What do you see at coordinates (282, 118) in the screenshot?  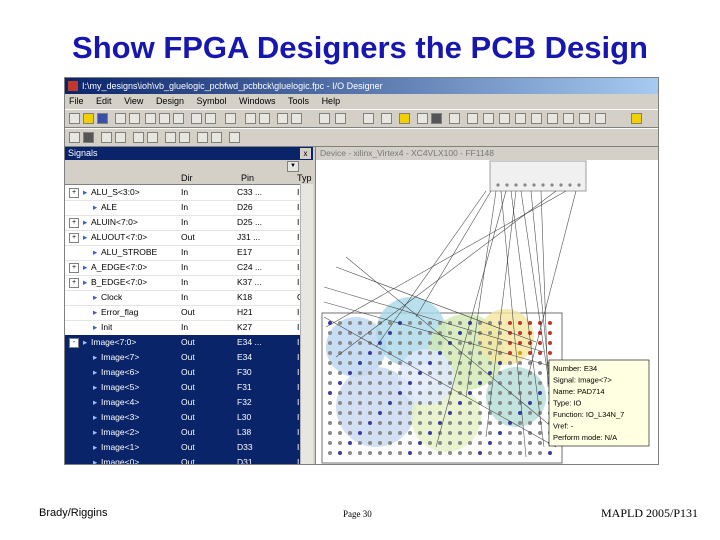 I see `run-icon` at bounding box center [282, 118].